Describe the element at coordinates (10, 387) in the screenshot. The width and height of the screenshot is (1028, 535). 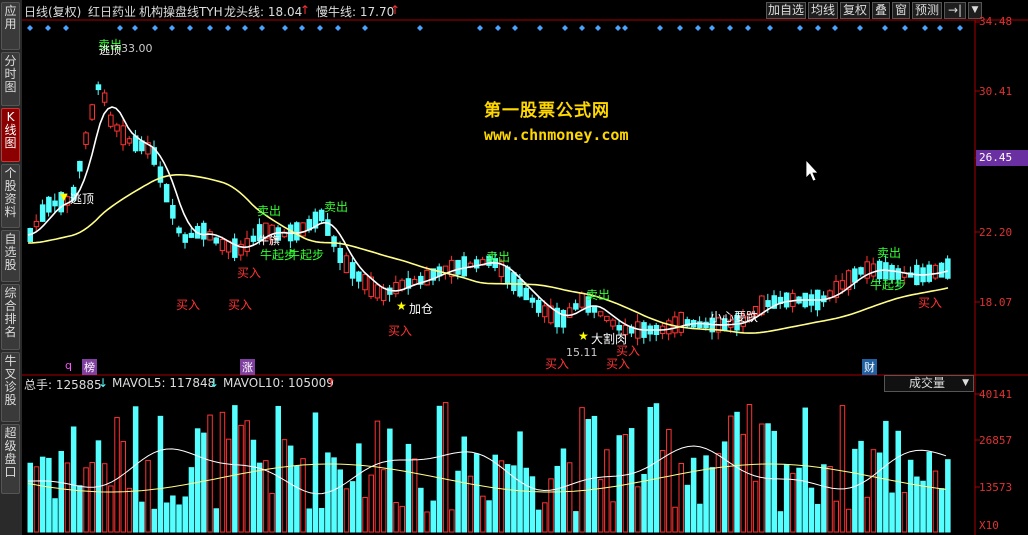
I see `sidebar-item-diagnosis: 牛叉诊股` at that location.